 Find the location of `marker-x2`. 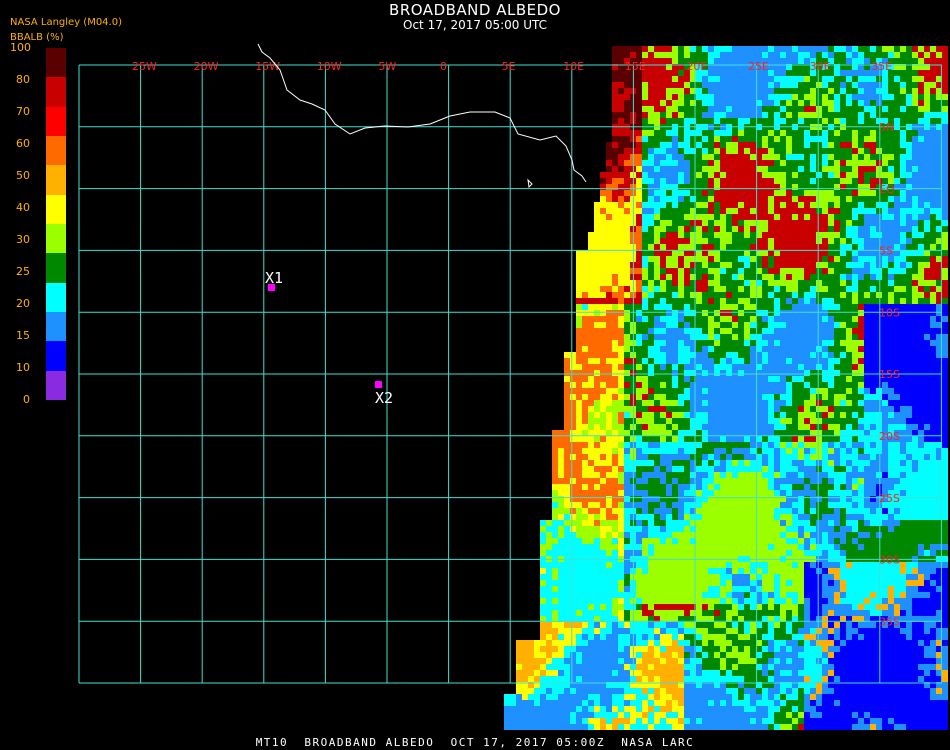

marker-x2 is located at coordinates (378, 384).